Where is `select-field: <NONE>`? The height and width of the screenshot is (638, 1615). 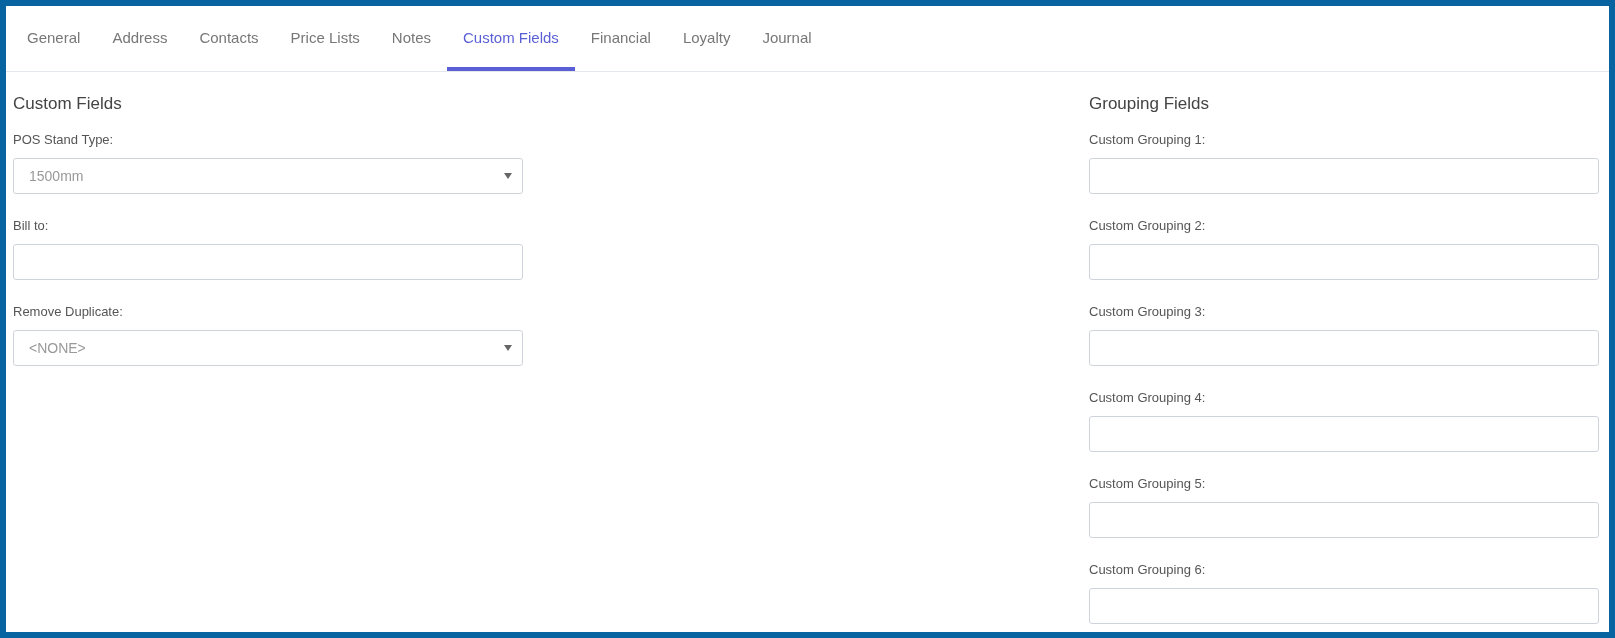 select-field: <NONE> is located at coordinates (268, 348).